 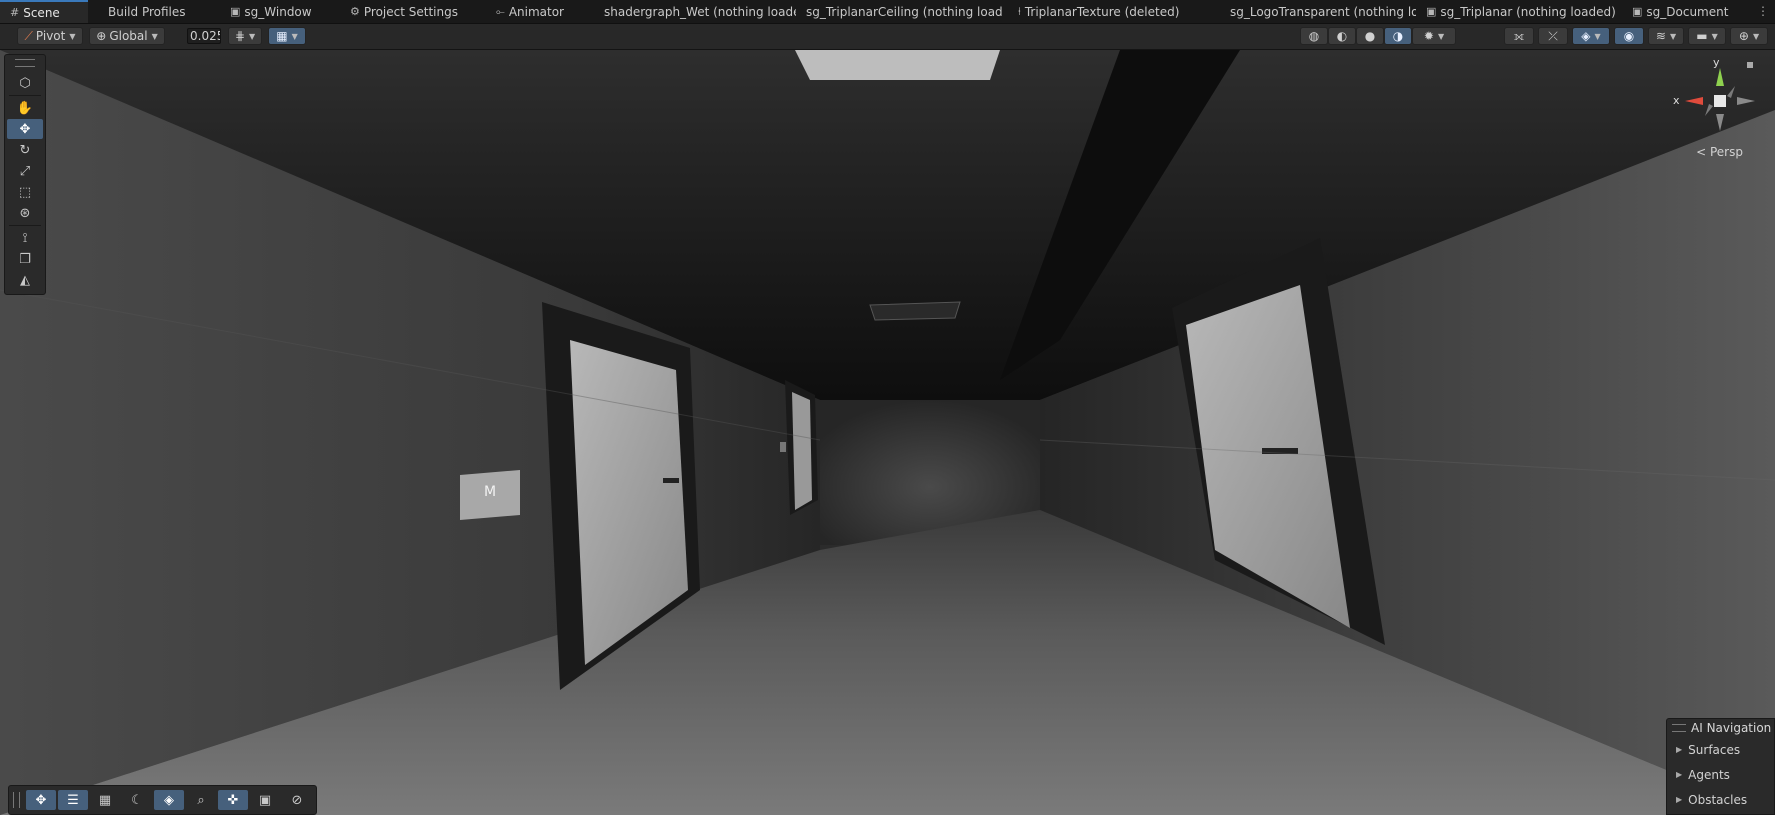 I want to click on shading-shaded-wireframe-button: ◐, so click(x=1342, y=36).